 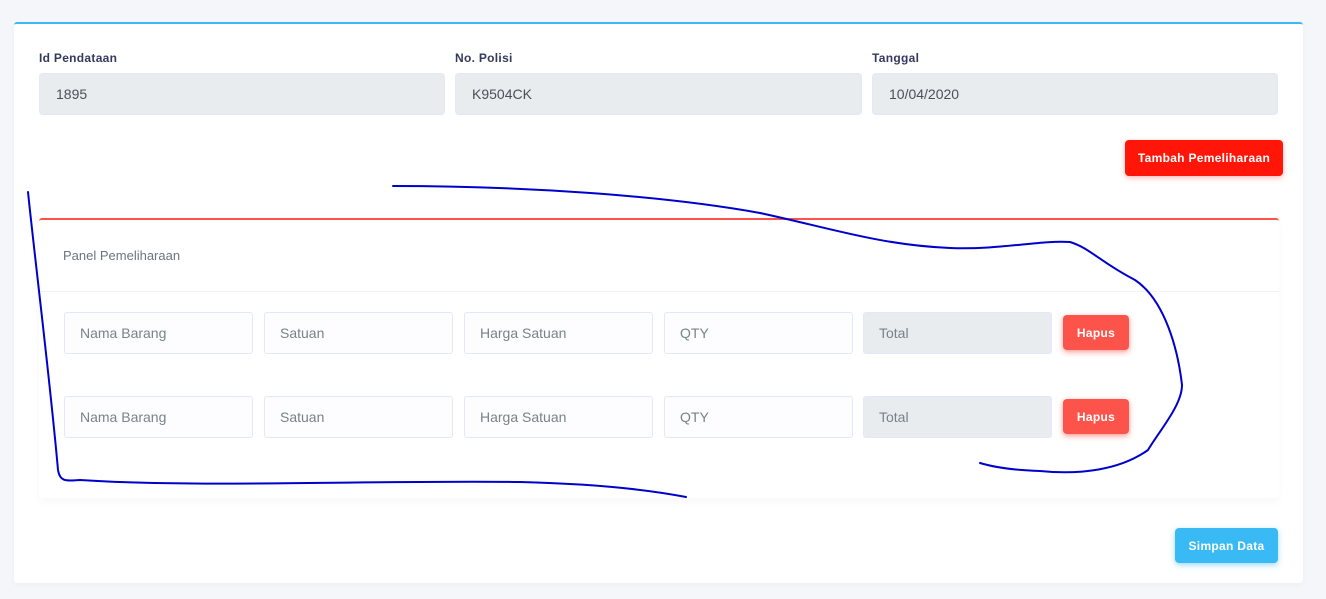 I want to click on tanggal-field: 10/04/2020, so click(x=1075, y=94).